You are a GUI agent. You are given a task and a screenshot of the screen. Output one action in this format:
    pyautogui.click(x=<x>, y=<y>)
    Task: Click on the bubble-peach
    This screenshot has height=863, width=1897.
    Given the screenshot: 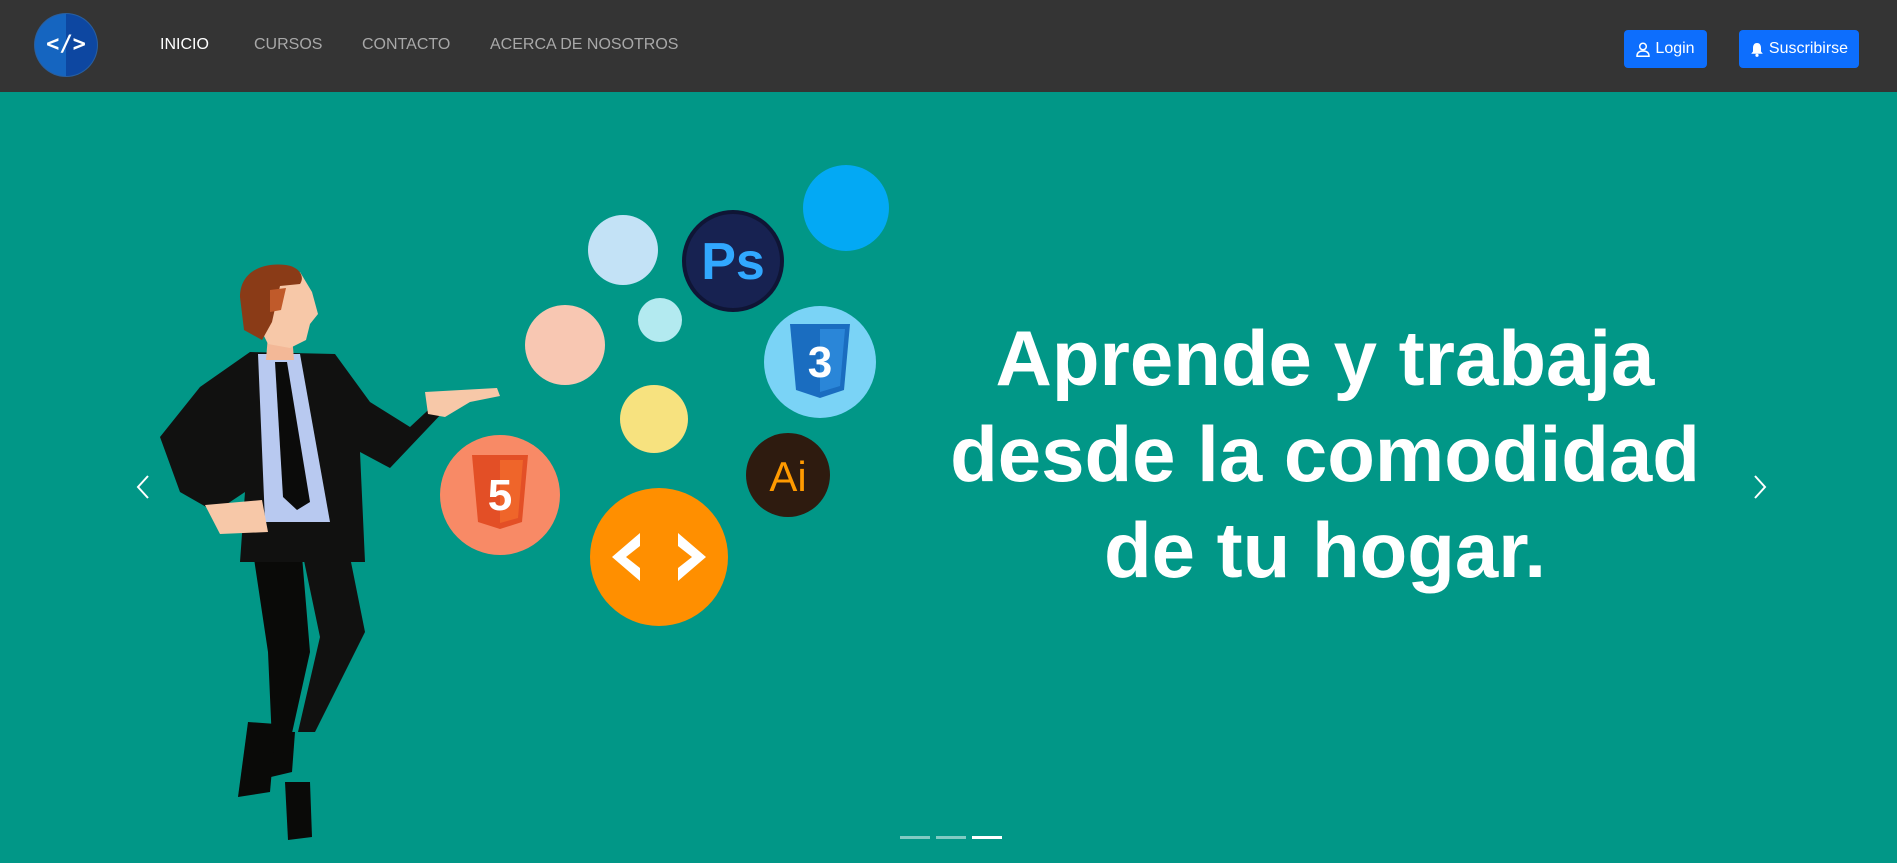 What is the action you would take?
    pyautogui.click(x=565, y=345)
    